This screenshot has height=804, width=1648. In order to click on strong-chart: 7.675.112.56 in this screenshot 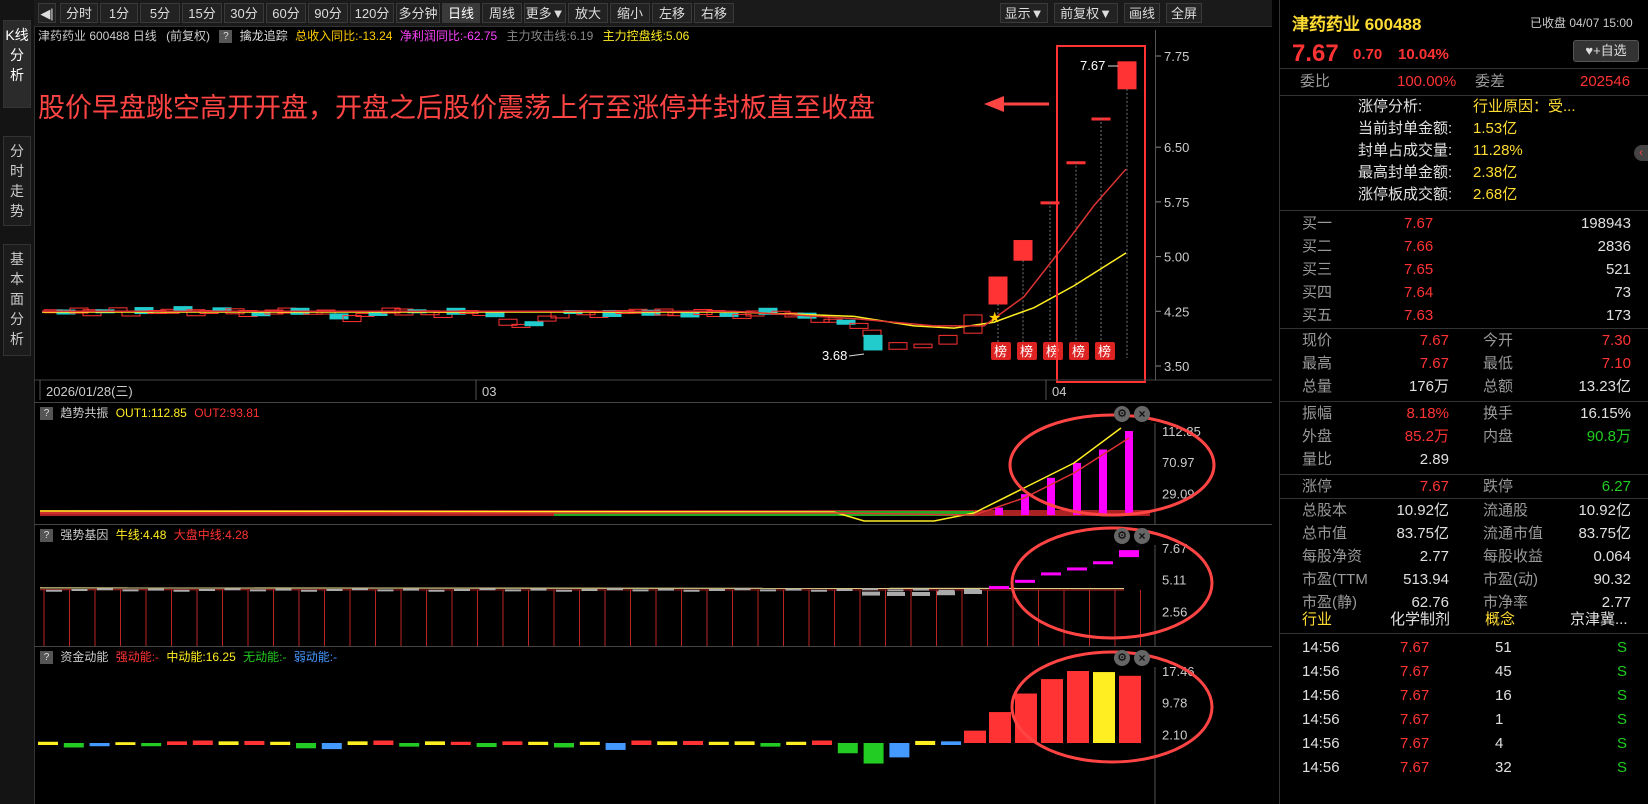, I will do `click(653, 585)`.